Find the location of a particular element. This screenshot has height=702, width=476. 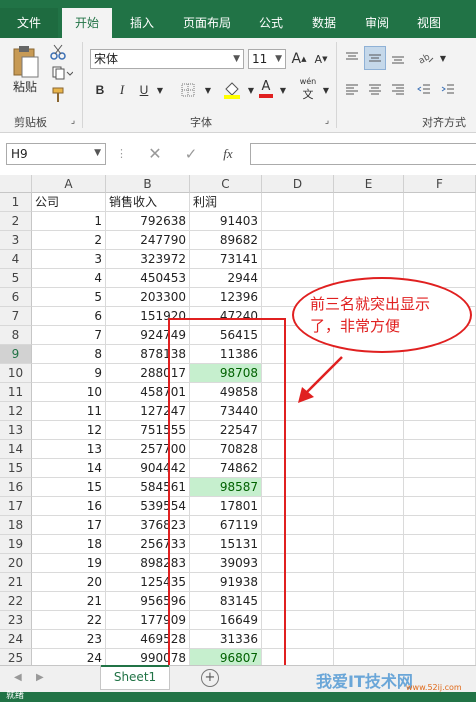

align-left-icon is located at coordinates (352, 90).